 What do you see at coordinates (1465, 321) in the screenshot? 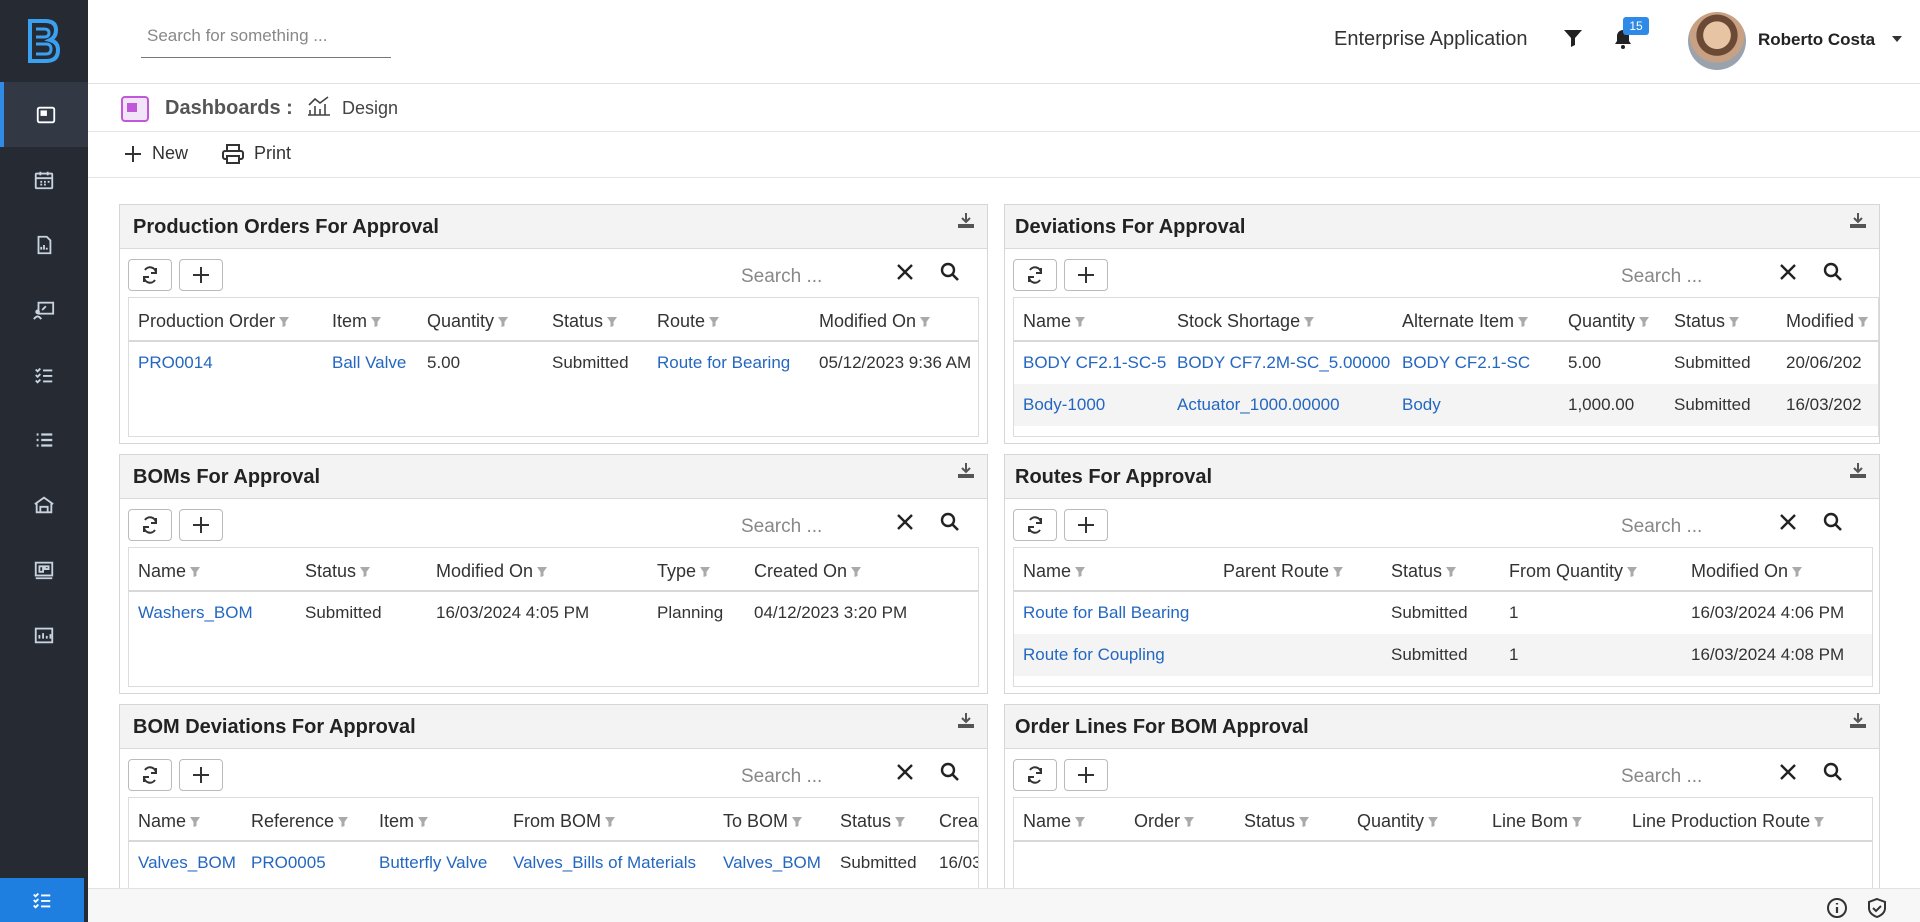
I see `column-header: Alternate Item` at bounding box center [1465, 321].